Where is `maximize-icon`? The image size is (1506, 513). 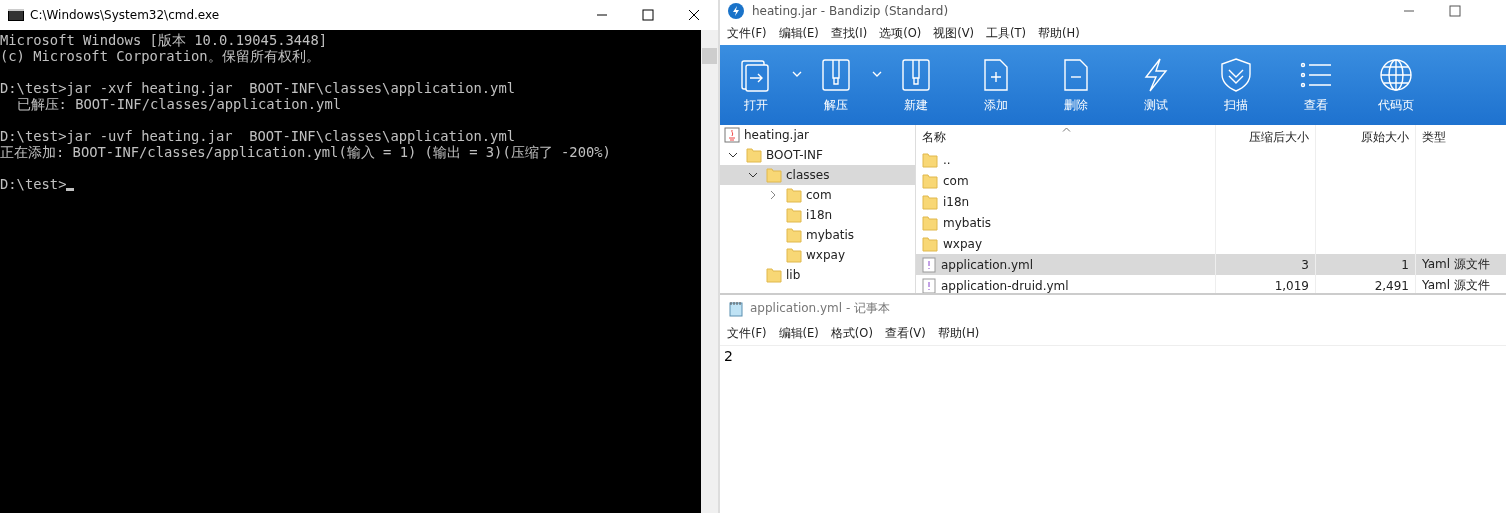 maximize-icon is located at coordinates (648, 15).